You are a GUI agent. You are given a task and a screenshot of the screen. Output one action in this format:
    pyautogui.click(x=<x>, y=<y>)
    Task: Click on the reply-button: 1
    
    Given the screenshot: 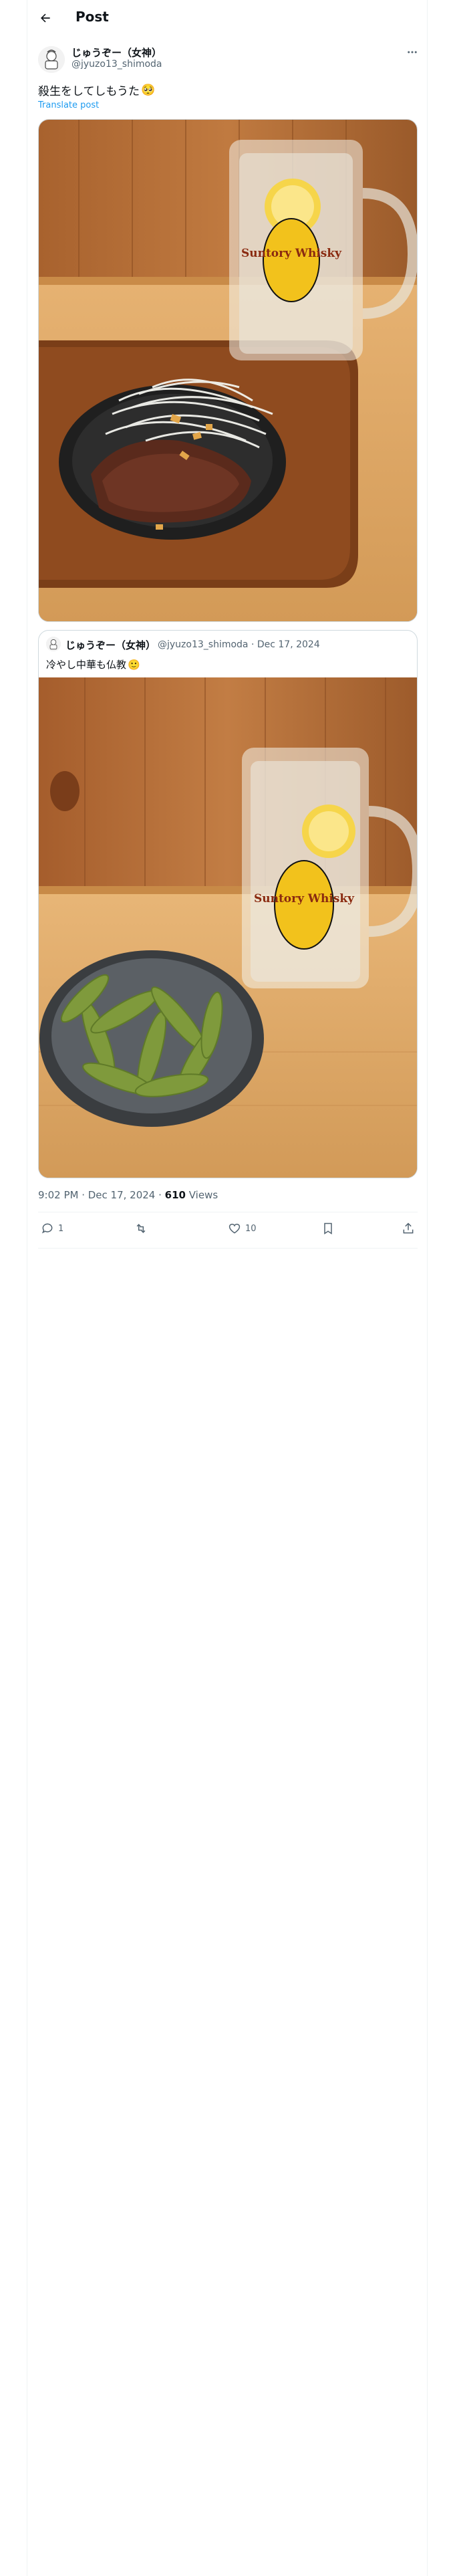 What is the action you would take?
    pyautogui.click(x=52, y=1228)
    